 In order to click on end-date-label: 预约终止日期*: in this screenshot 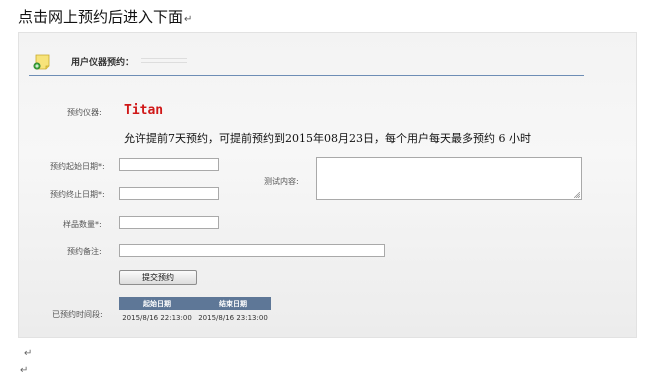, I will do `click(77, 194)`.